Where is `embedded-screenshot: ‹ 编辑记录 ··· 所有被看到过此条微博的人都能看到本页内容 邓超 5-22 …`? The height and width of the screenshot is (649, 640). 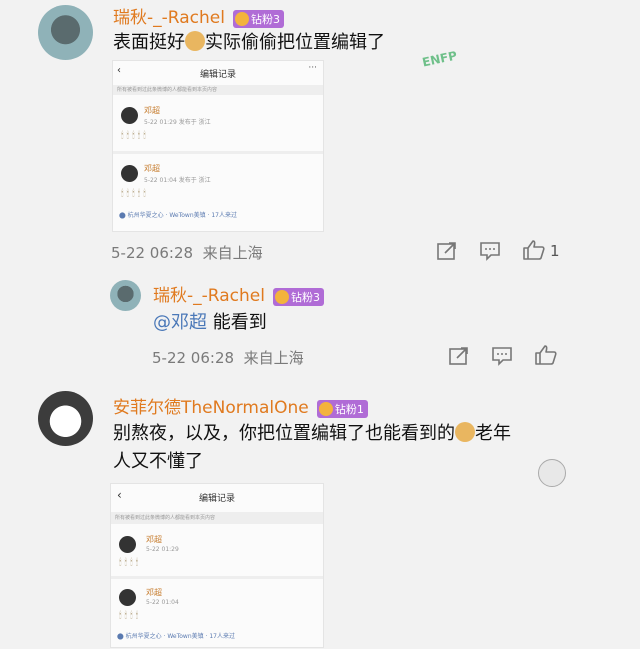
embedded-screenshot: ‹ 编辑记录 ··· 所有被看到过此条微博的人都能看到本页内容 邓超 5-22 … is located at coordinates (218, 146).